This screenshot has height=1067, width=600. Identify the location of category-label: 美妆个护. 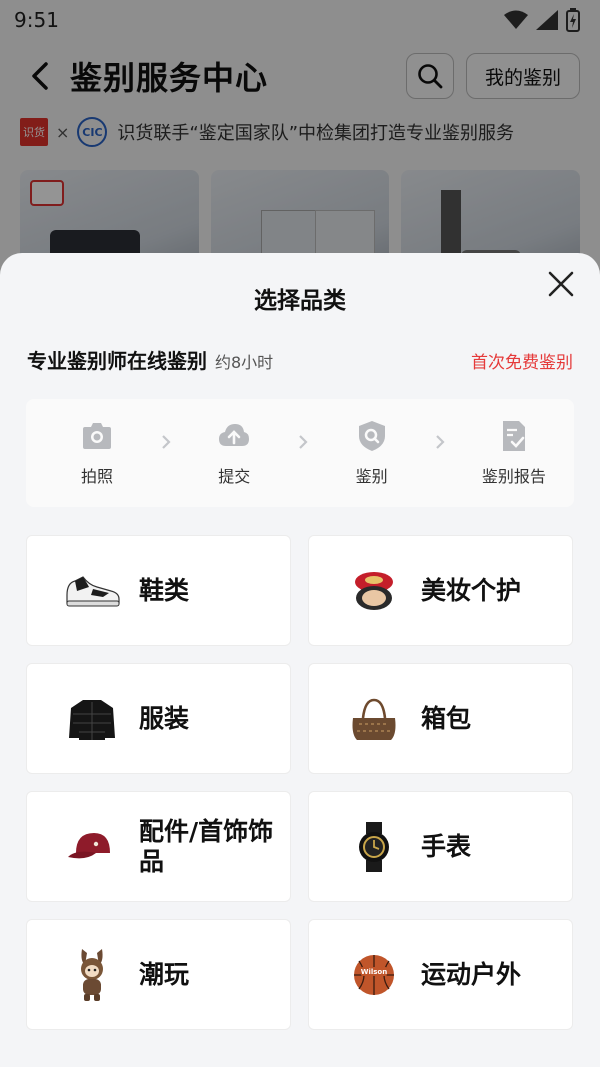
(471, 590).